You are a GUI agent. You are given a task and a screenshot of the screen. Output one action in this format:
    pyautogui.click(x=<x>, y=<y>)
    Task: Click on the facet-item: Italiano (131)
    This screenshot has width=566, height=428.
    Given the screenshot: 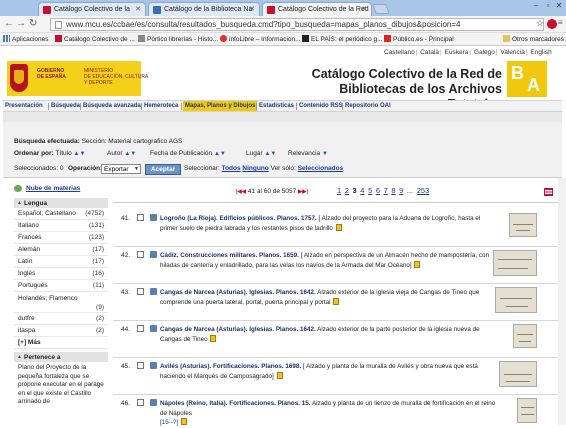 What is the action you would take?
    pyautogui.click(x=61, y=227)
    